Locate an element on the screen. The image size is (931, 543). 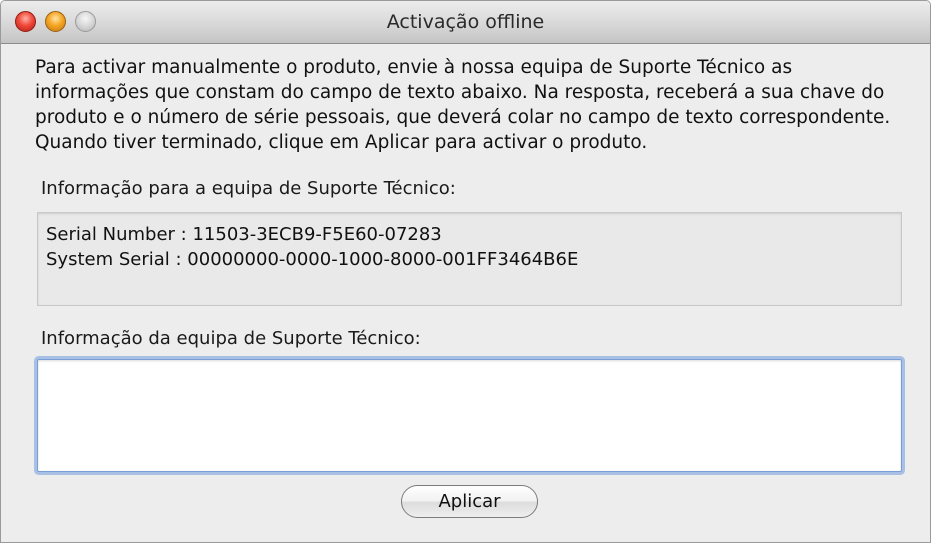
window-title: Activação offline is located at coordinates (465, 22).